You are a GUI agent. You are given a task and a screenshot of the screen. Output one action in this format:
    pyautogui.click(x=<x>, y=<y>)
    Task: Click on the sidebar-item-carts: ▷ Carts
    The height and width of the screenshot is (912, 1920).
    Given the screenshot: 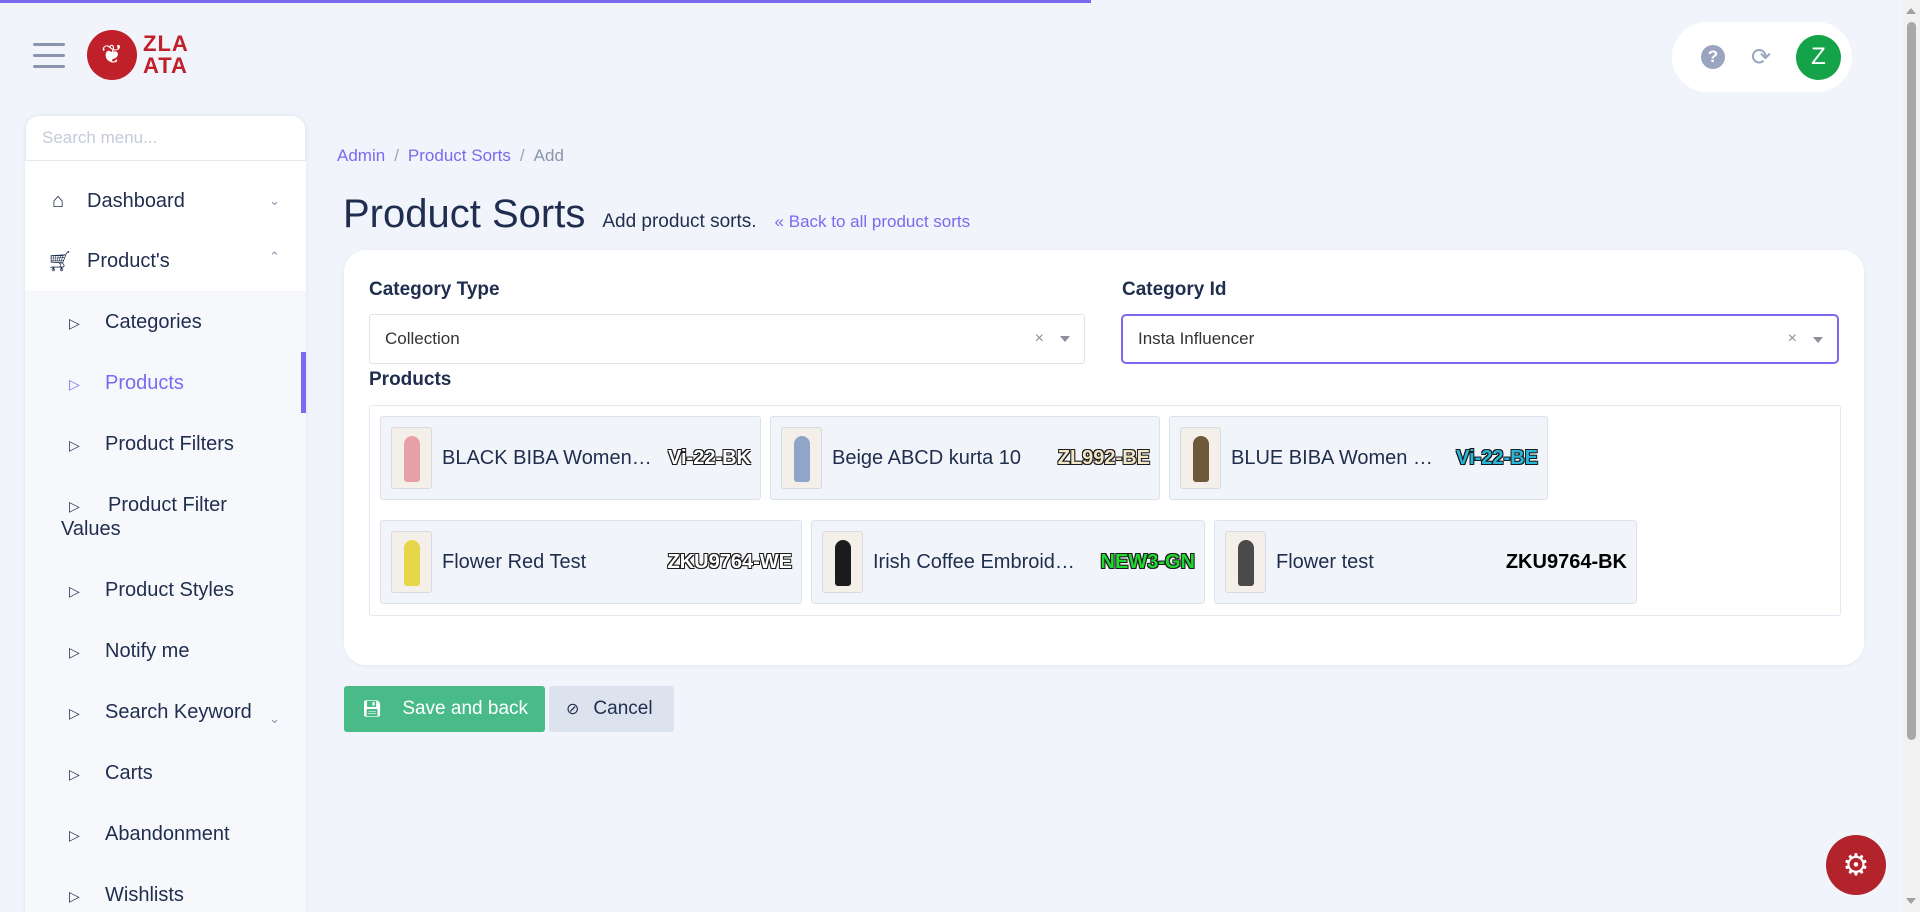 What is the action you would take?
    pyautogui.click(x=165, y=772)
    